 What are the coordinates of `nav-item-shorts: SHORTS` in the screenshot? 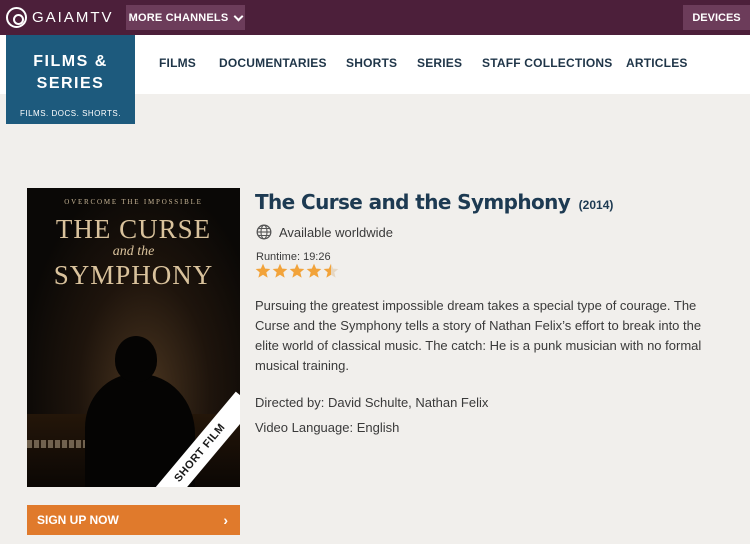 It's located at (371, 63).